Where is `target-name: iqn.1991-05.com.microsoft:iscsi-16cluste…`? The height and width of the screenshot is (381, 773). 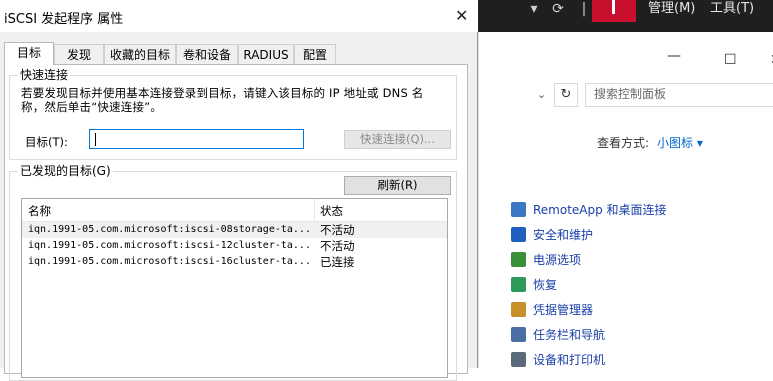
target-name: iqn.1991-05.com.microsoft:iscsi-16cluste… is located at coordinates (169, 261).